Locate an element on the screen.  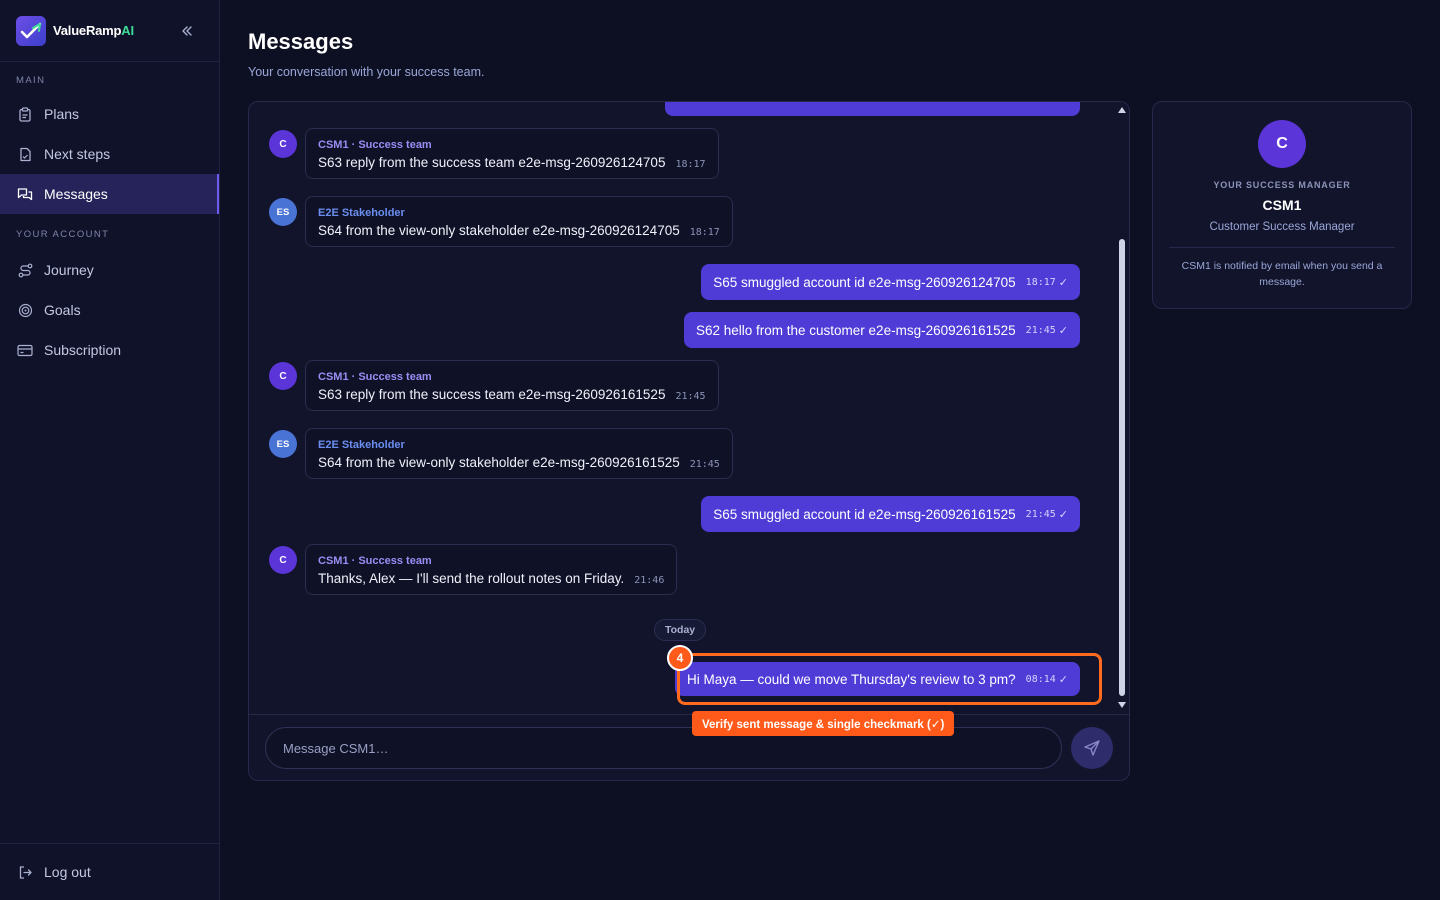
clipboard-icon is located at coordinates (25, 114).